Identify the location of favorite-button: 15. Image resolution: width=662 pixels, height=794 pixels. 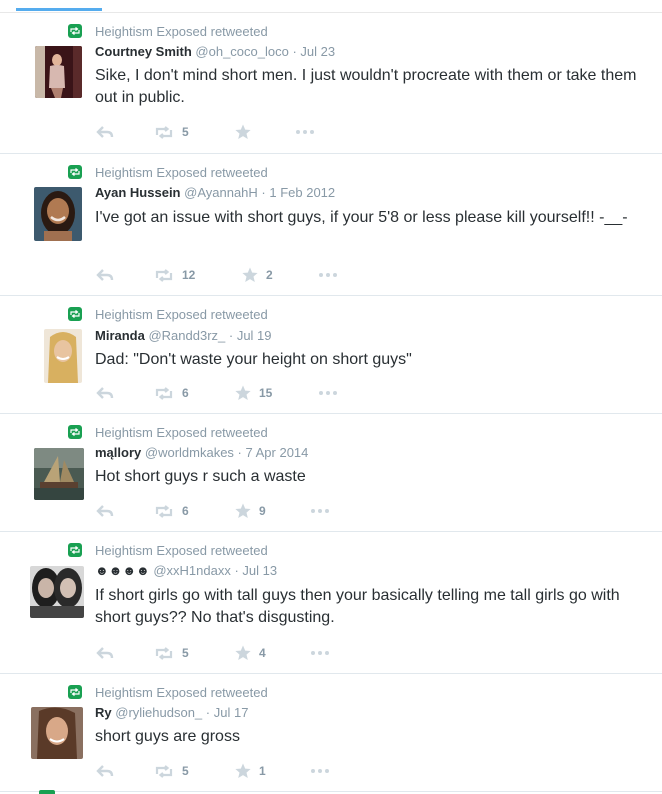
(253, 393).